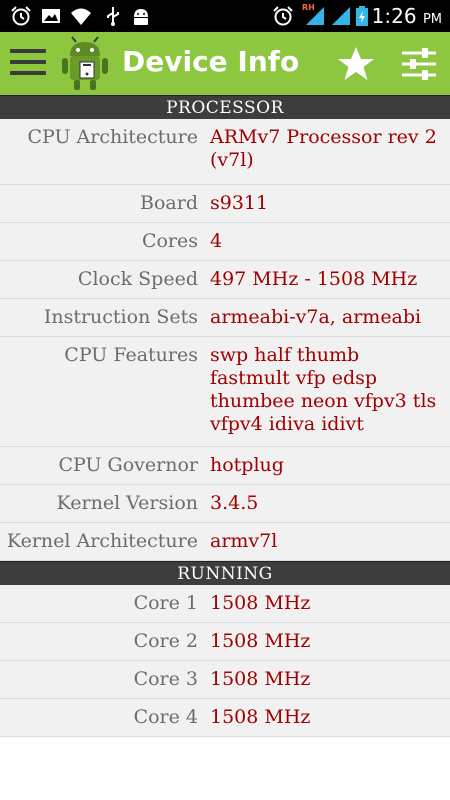  I want to click on info-row-cpu-governor: CPU Governor hotplug, so click(225, 466).